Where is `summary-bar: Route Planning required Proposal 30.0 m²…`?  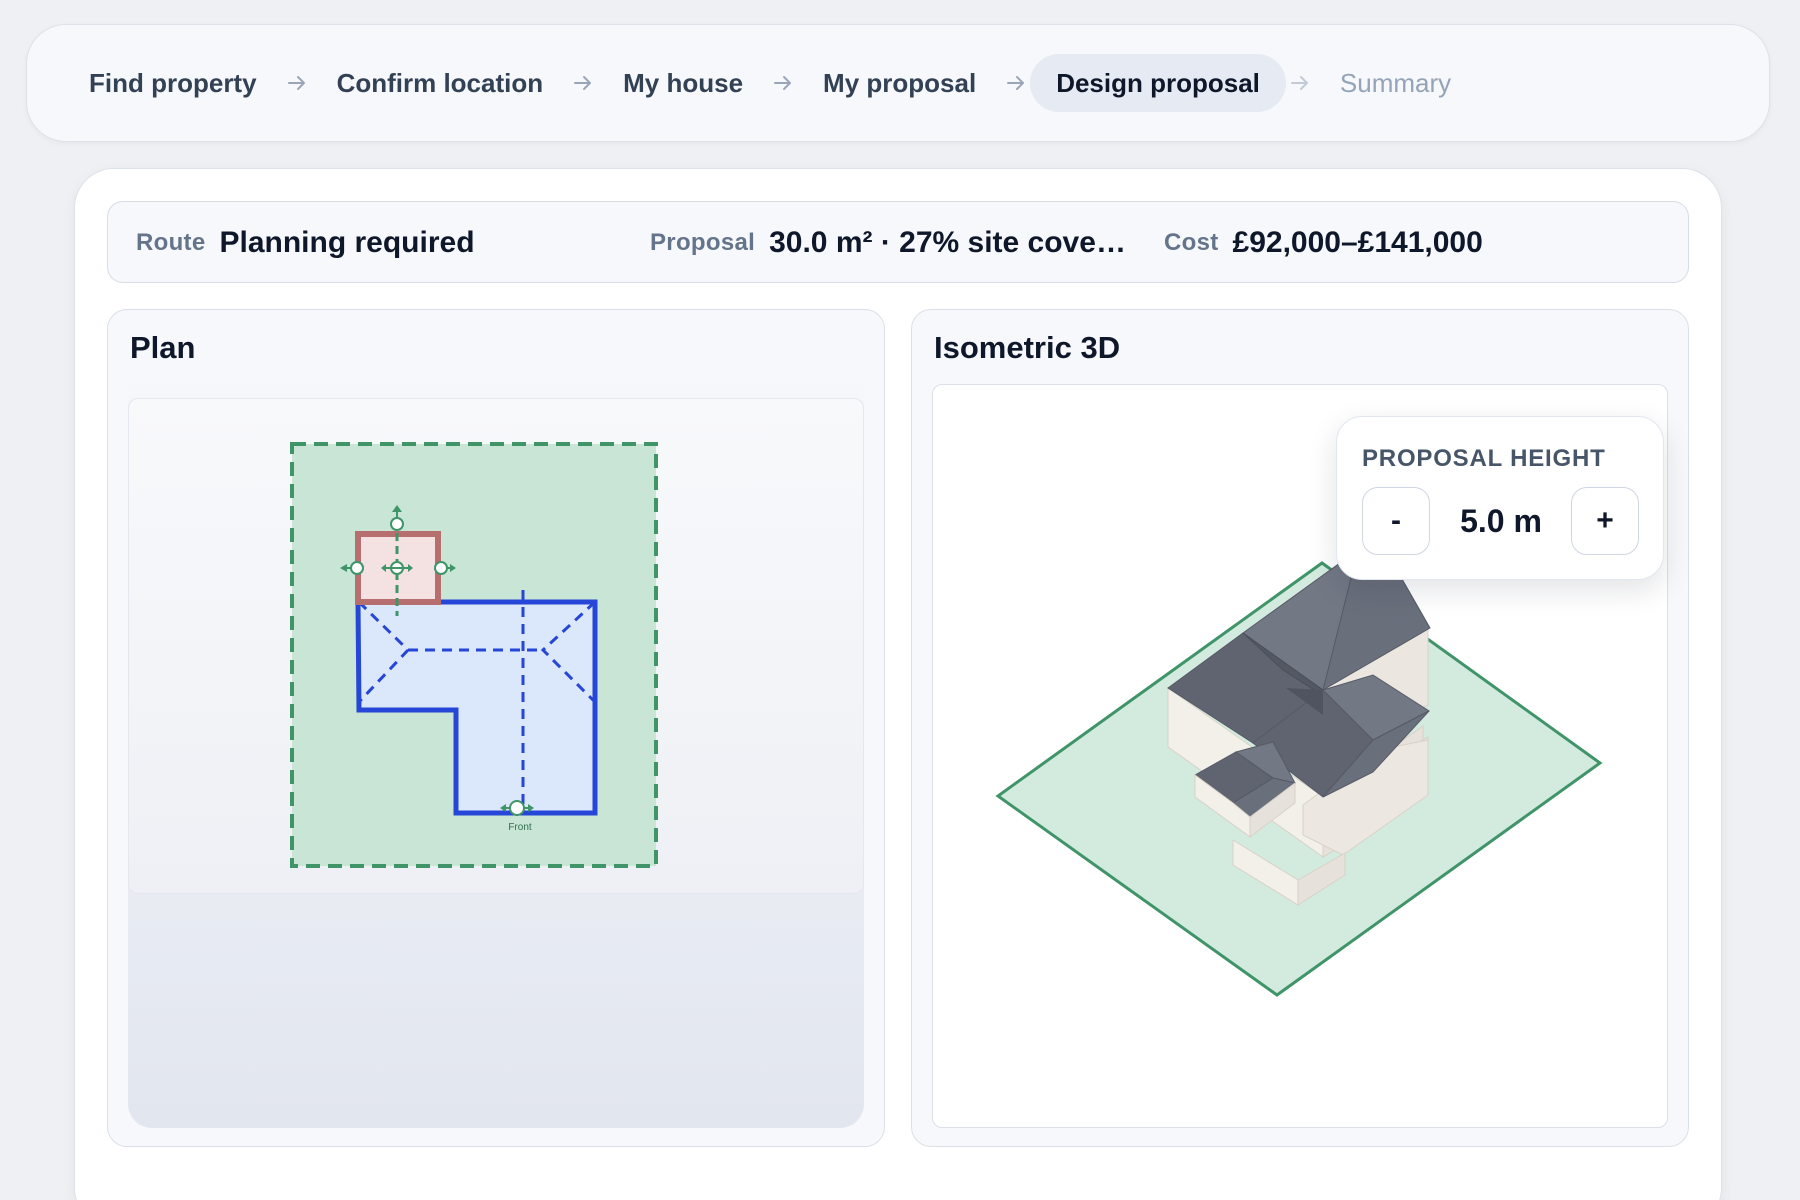
summary-bar: Route Planning required Proposal 30.0 m²… is located at coordinates (898, 242).